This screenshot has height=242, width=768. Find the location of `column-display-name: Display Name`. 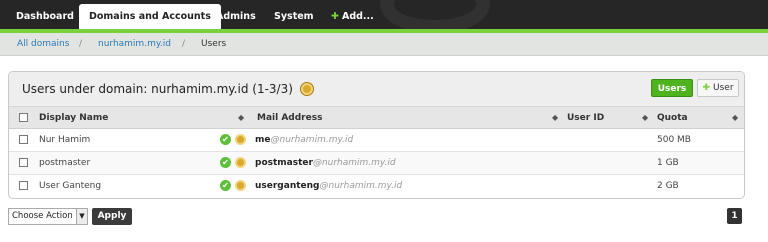

column-display-name: Display Name is located at coordinates (73, 118).